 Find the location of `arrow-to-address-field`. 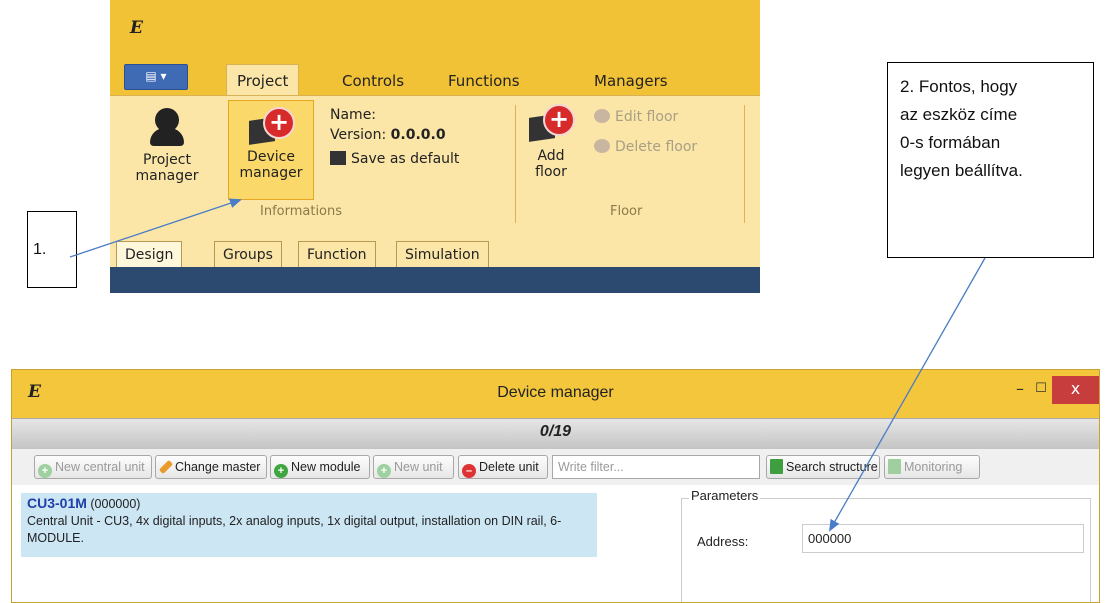

arrow-to-address-field is located at coordinates (907, 394).